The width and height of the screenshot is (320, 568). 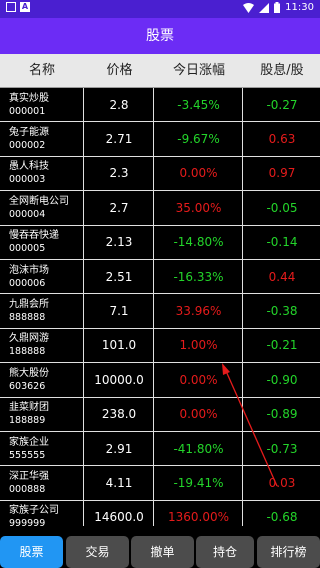 I want to click on stock-price: 2.3, so click(x=119, y=173).